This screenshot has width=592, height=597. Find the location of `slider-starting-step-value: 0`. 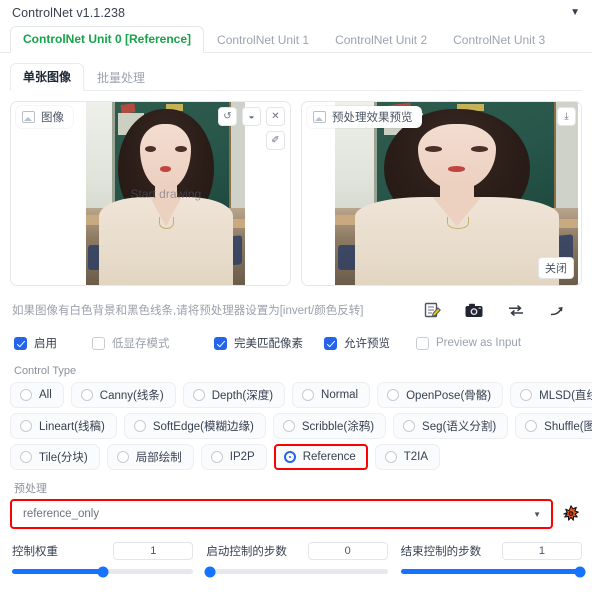

slider-starting-step-value: 0 is located at coordinates (347, 551).